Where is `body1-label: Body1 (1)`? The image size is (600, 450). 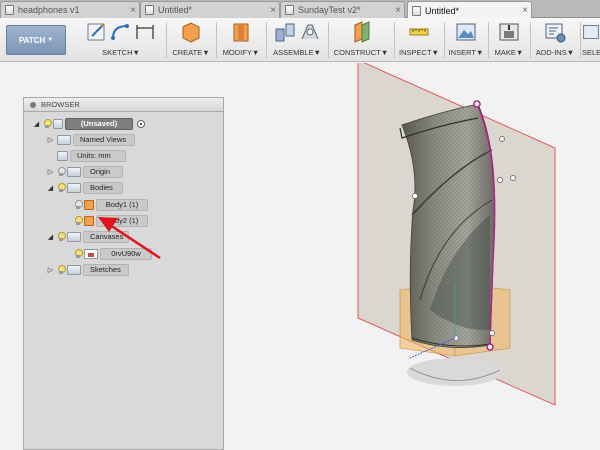
body1-label: Body1 (1) is located at coordinates (122, 204).